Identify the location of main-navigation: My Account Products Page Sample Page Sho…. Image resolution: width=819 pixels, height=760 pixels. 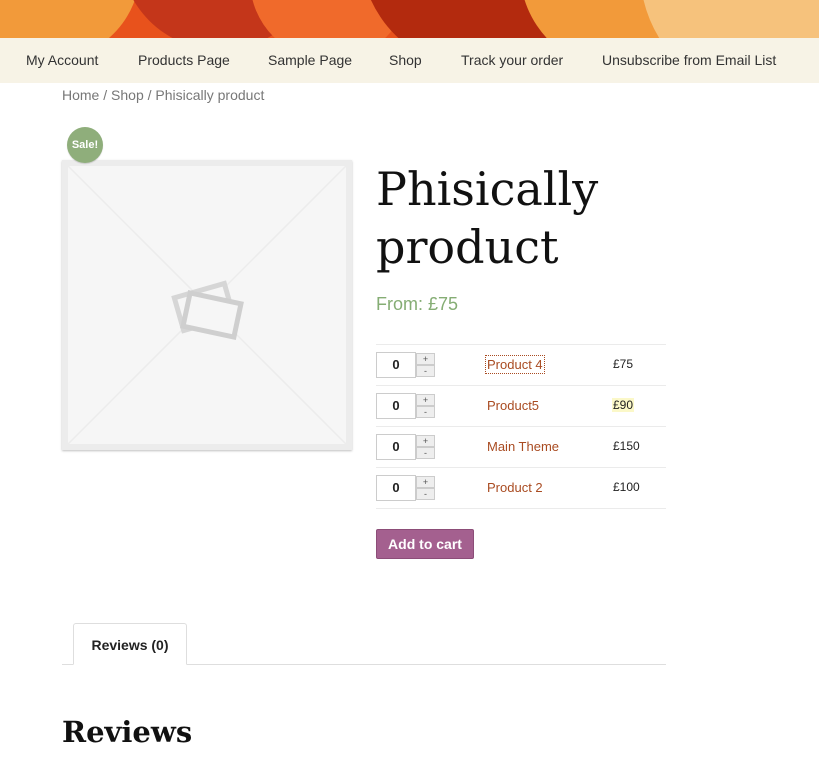
(409, 60).